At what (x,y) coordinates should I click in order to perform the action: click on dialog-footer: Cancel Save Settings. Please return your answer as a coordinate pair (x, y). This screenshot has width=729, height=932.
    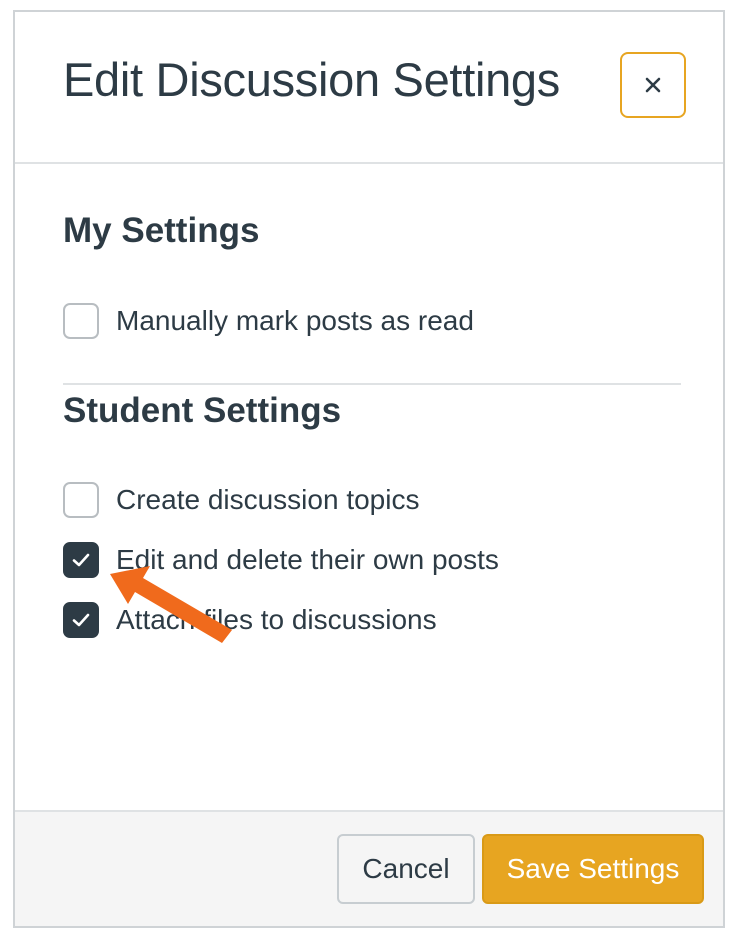
    Looking at the image, I should click on (369, 868).